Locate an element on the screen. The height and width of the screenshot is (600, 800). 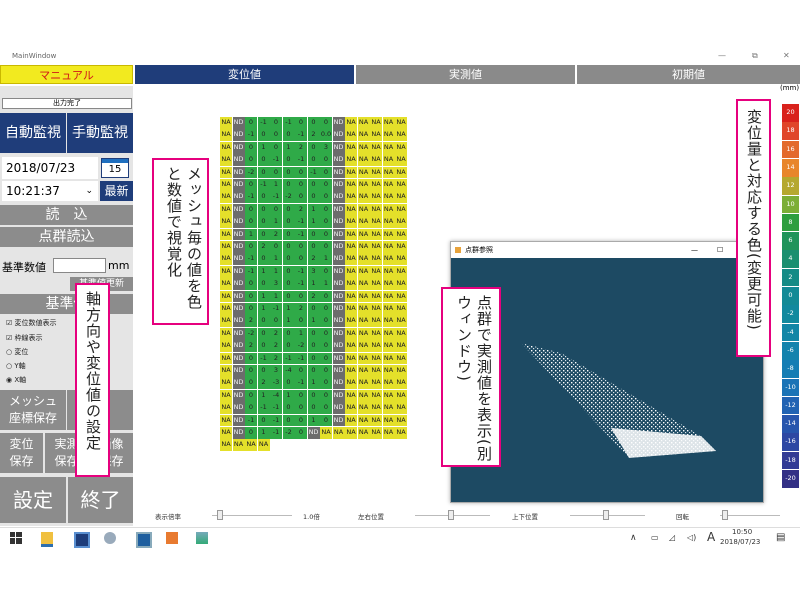
ud-label: 上下位置 is located at coordinates (525, 517).